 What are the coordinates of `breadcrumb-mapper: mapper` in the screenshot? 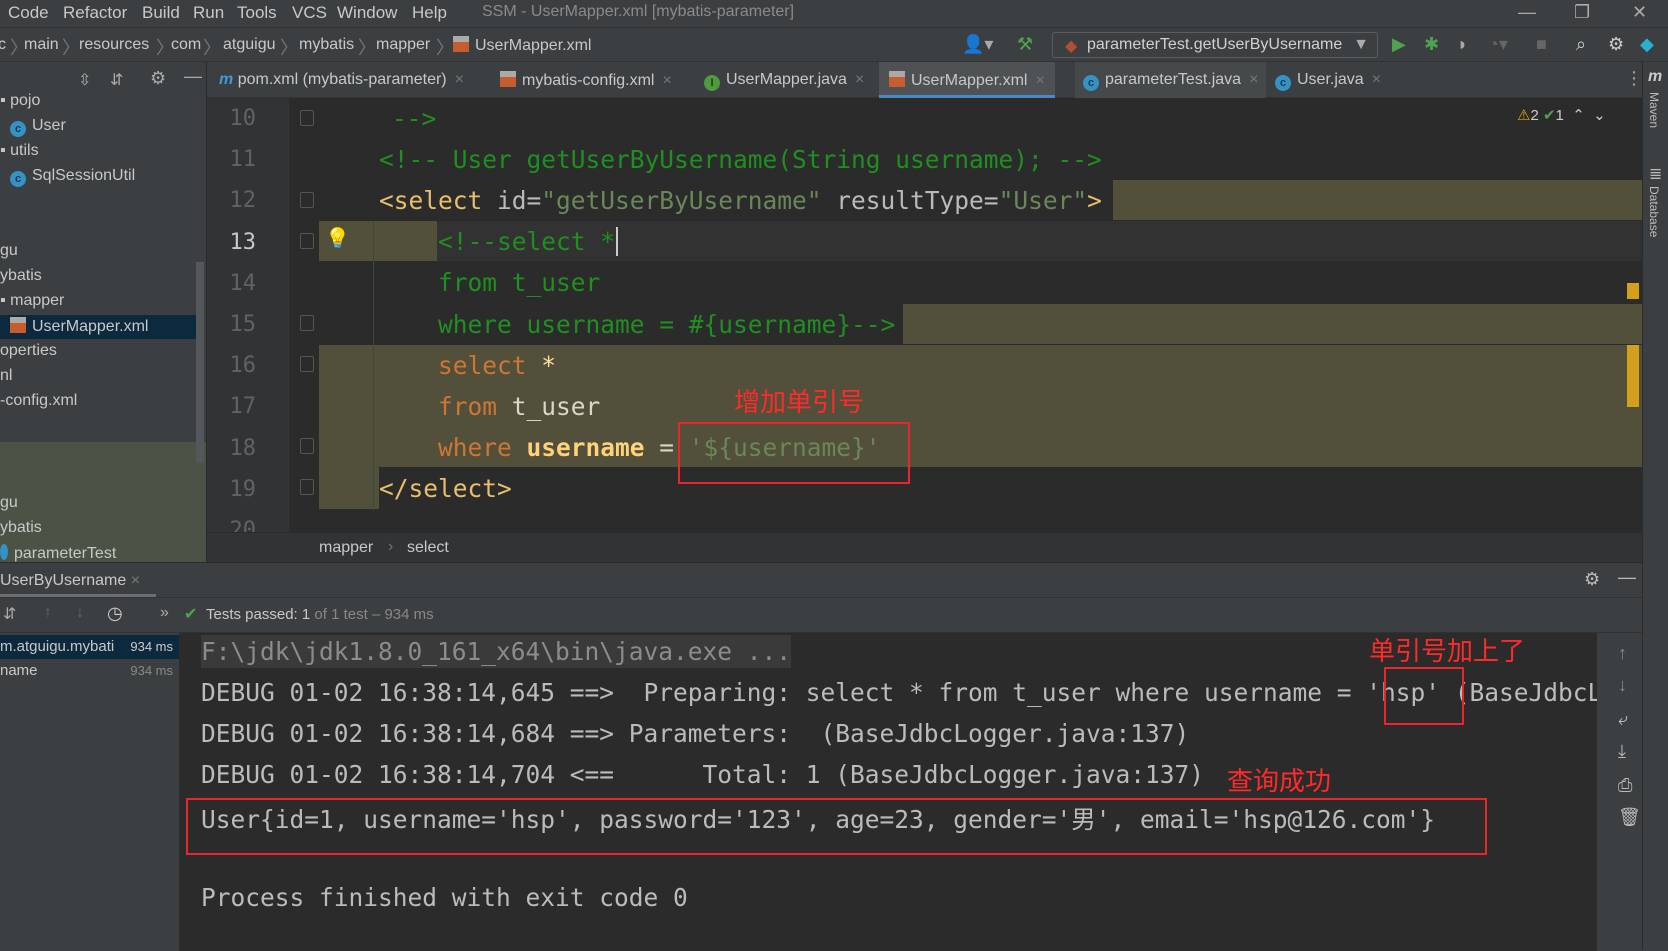 It's located at (346, 548).